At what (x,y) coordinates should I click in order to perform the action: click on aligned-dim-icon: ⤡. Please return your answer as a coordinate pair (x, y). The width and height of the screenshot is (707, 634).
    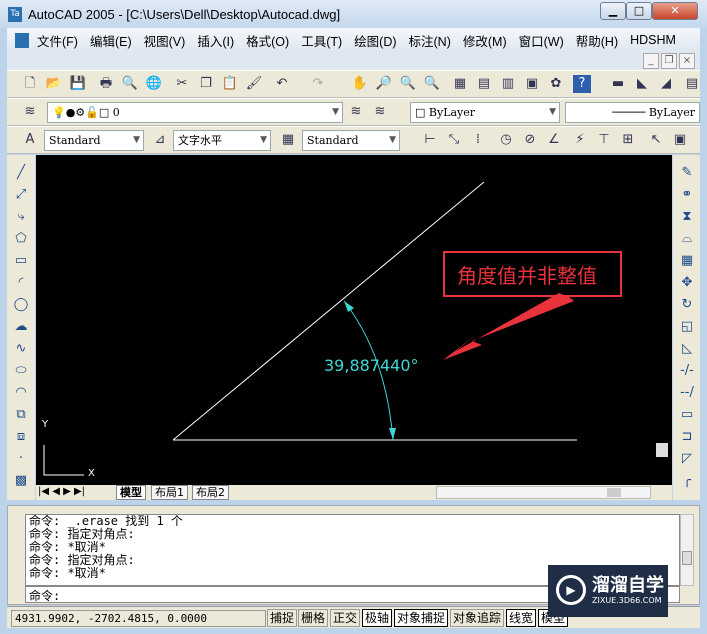
    Looking at the image, I should click on (454, 140).